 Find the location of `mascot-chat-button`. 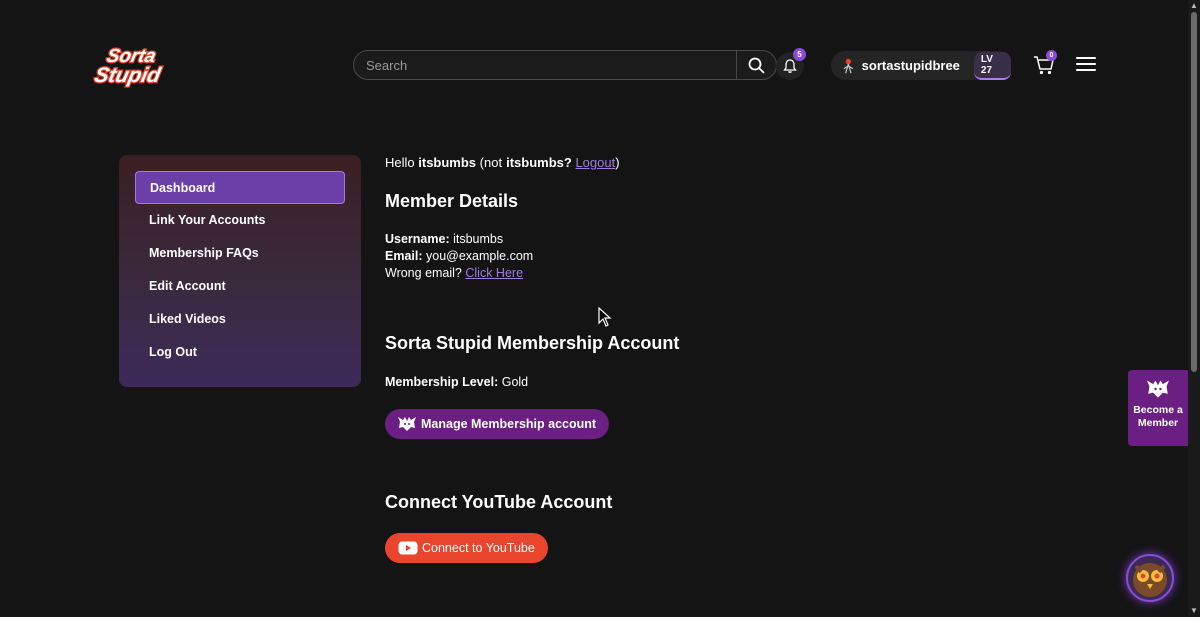

mascot-chat-button is located at coordinates (1150, 578).